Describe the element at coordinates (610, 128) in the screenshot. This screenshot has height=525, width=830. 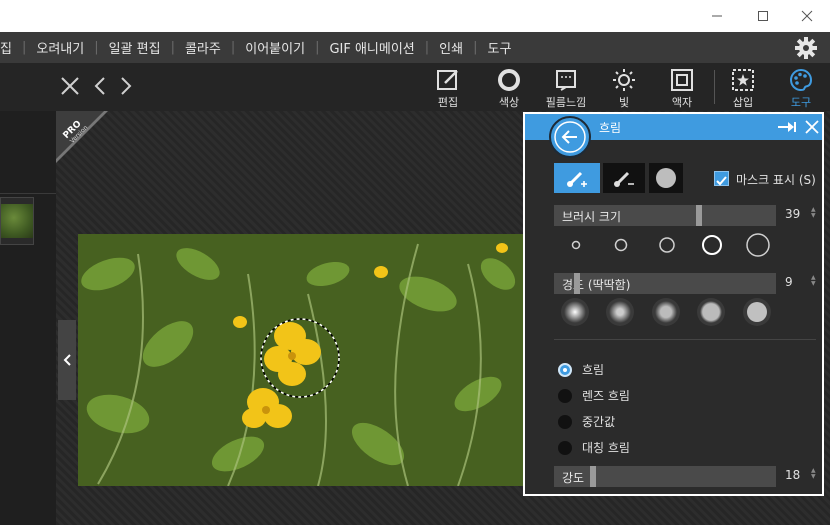
I see `panel-title: 흐림` at that location.